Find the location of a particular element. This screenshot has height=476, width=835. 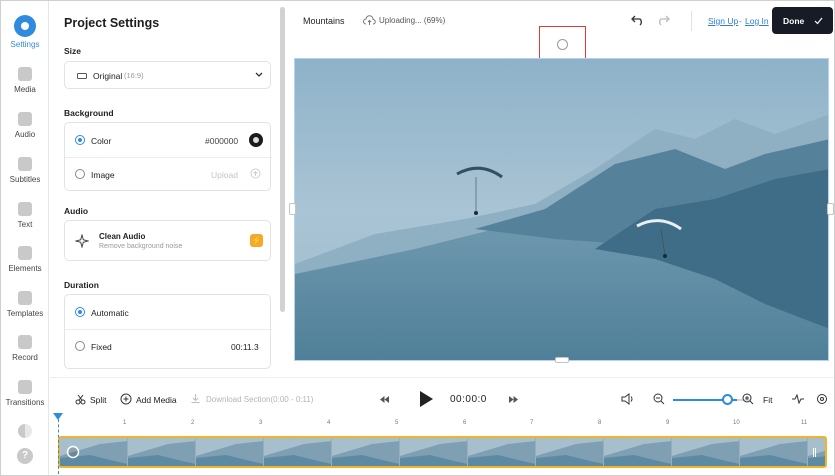

track-thumbnails is located at coordinates (442, 452).